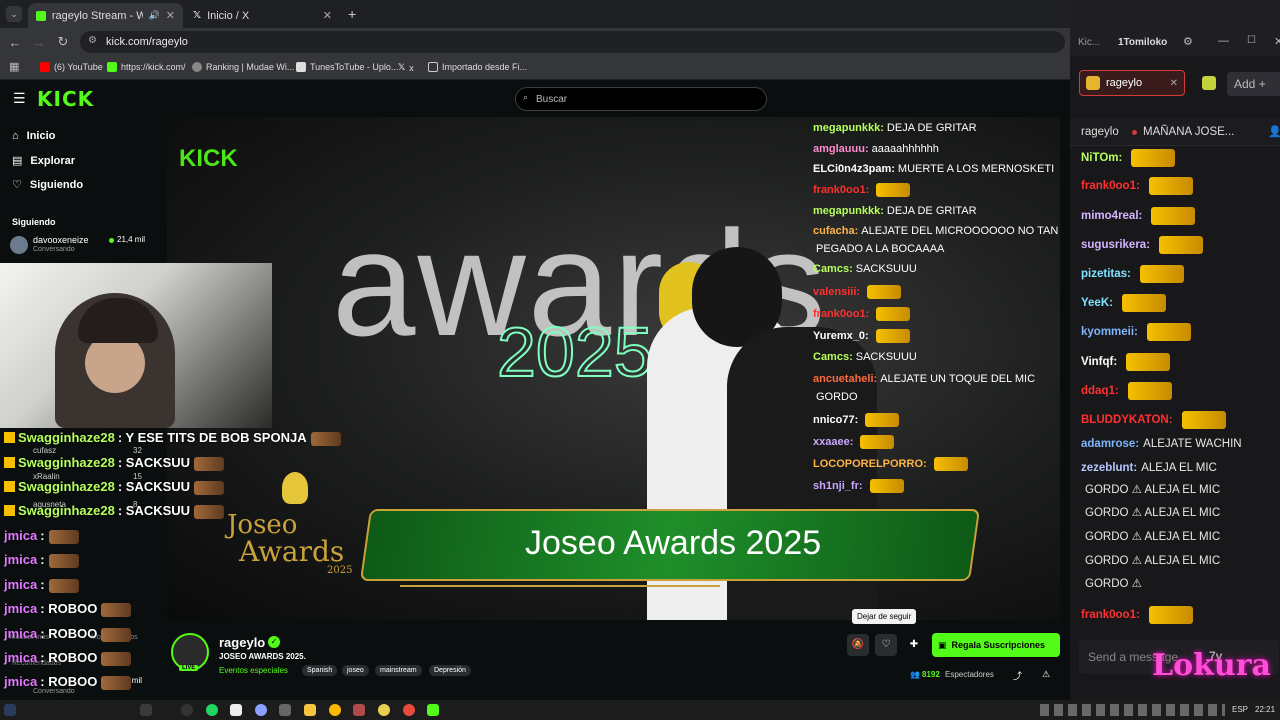  I want to click on forward-arrow-icon: →, so click(39, 42).